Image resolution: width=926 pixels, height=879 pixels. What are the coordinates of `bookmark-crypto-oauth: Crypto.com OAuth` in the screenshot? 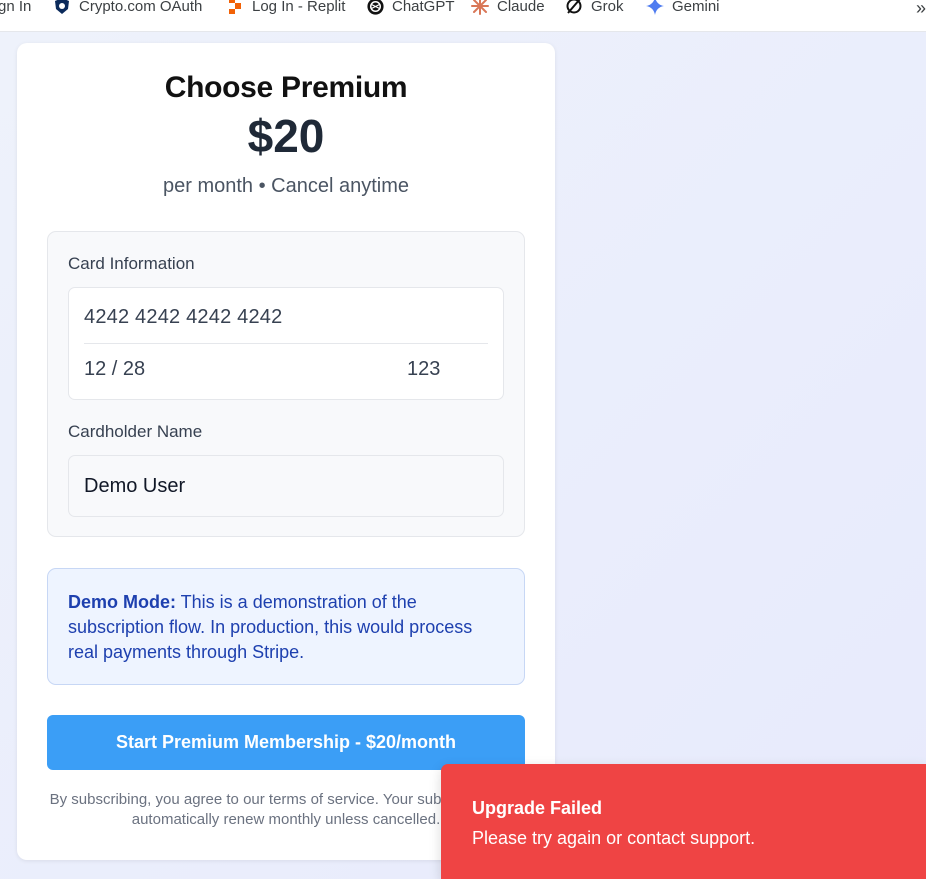 It's located at (127, 8).